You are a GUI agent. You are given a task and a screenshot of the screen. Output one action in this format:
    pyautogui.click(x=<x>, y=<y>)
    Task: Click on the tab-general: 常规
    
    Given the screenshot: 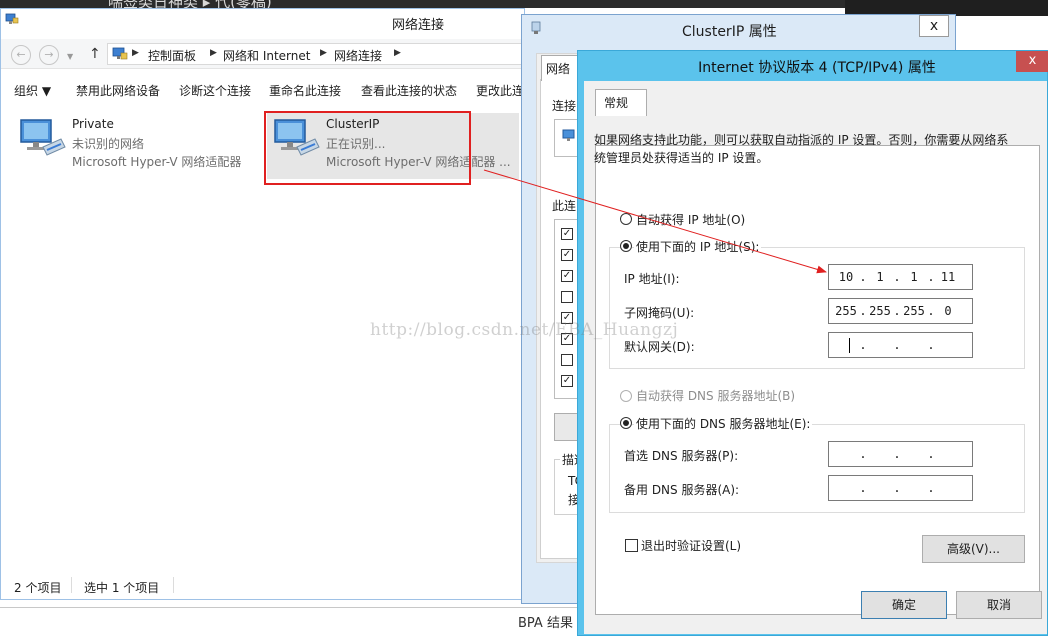 What is the action you would take?
    pyautogui.click(x=621, y=102)
    